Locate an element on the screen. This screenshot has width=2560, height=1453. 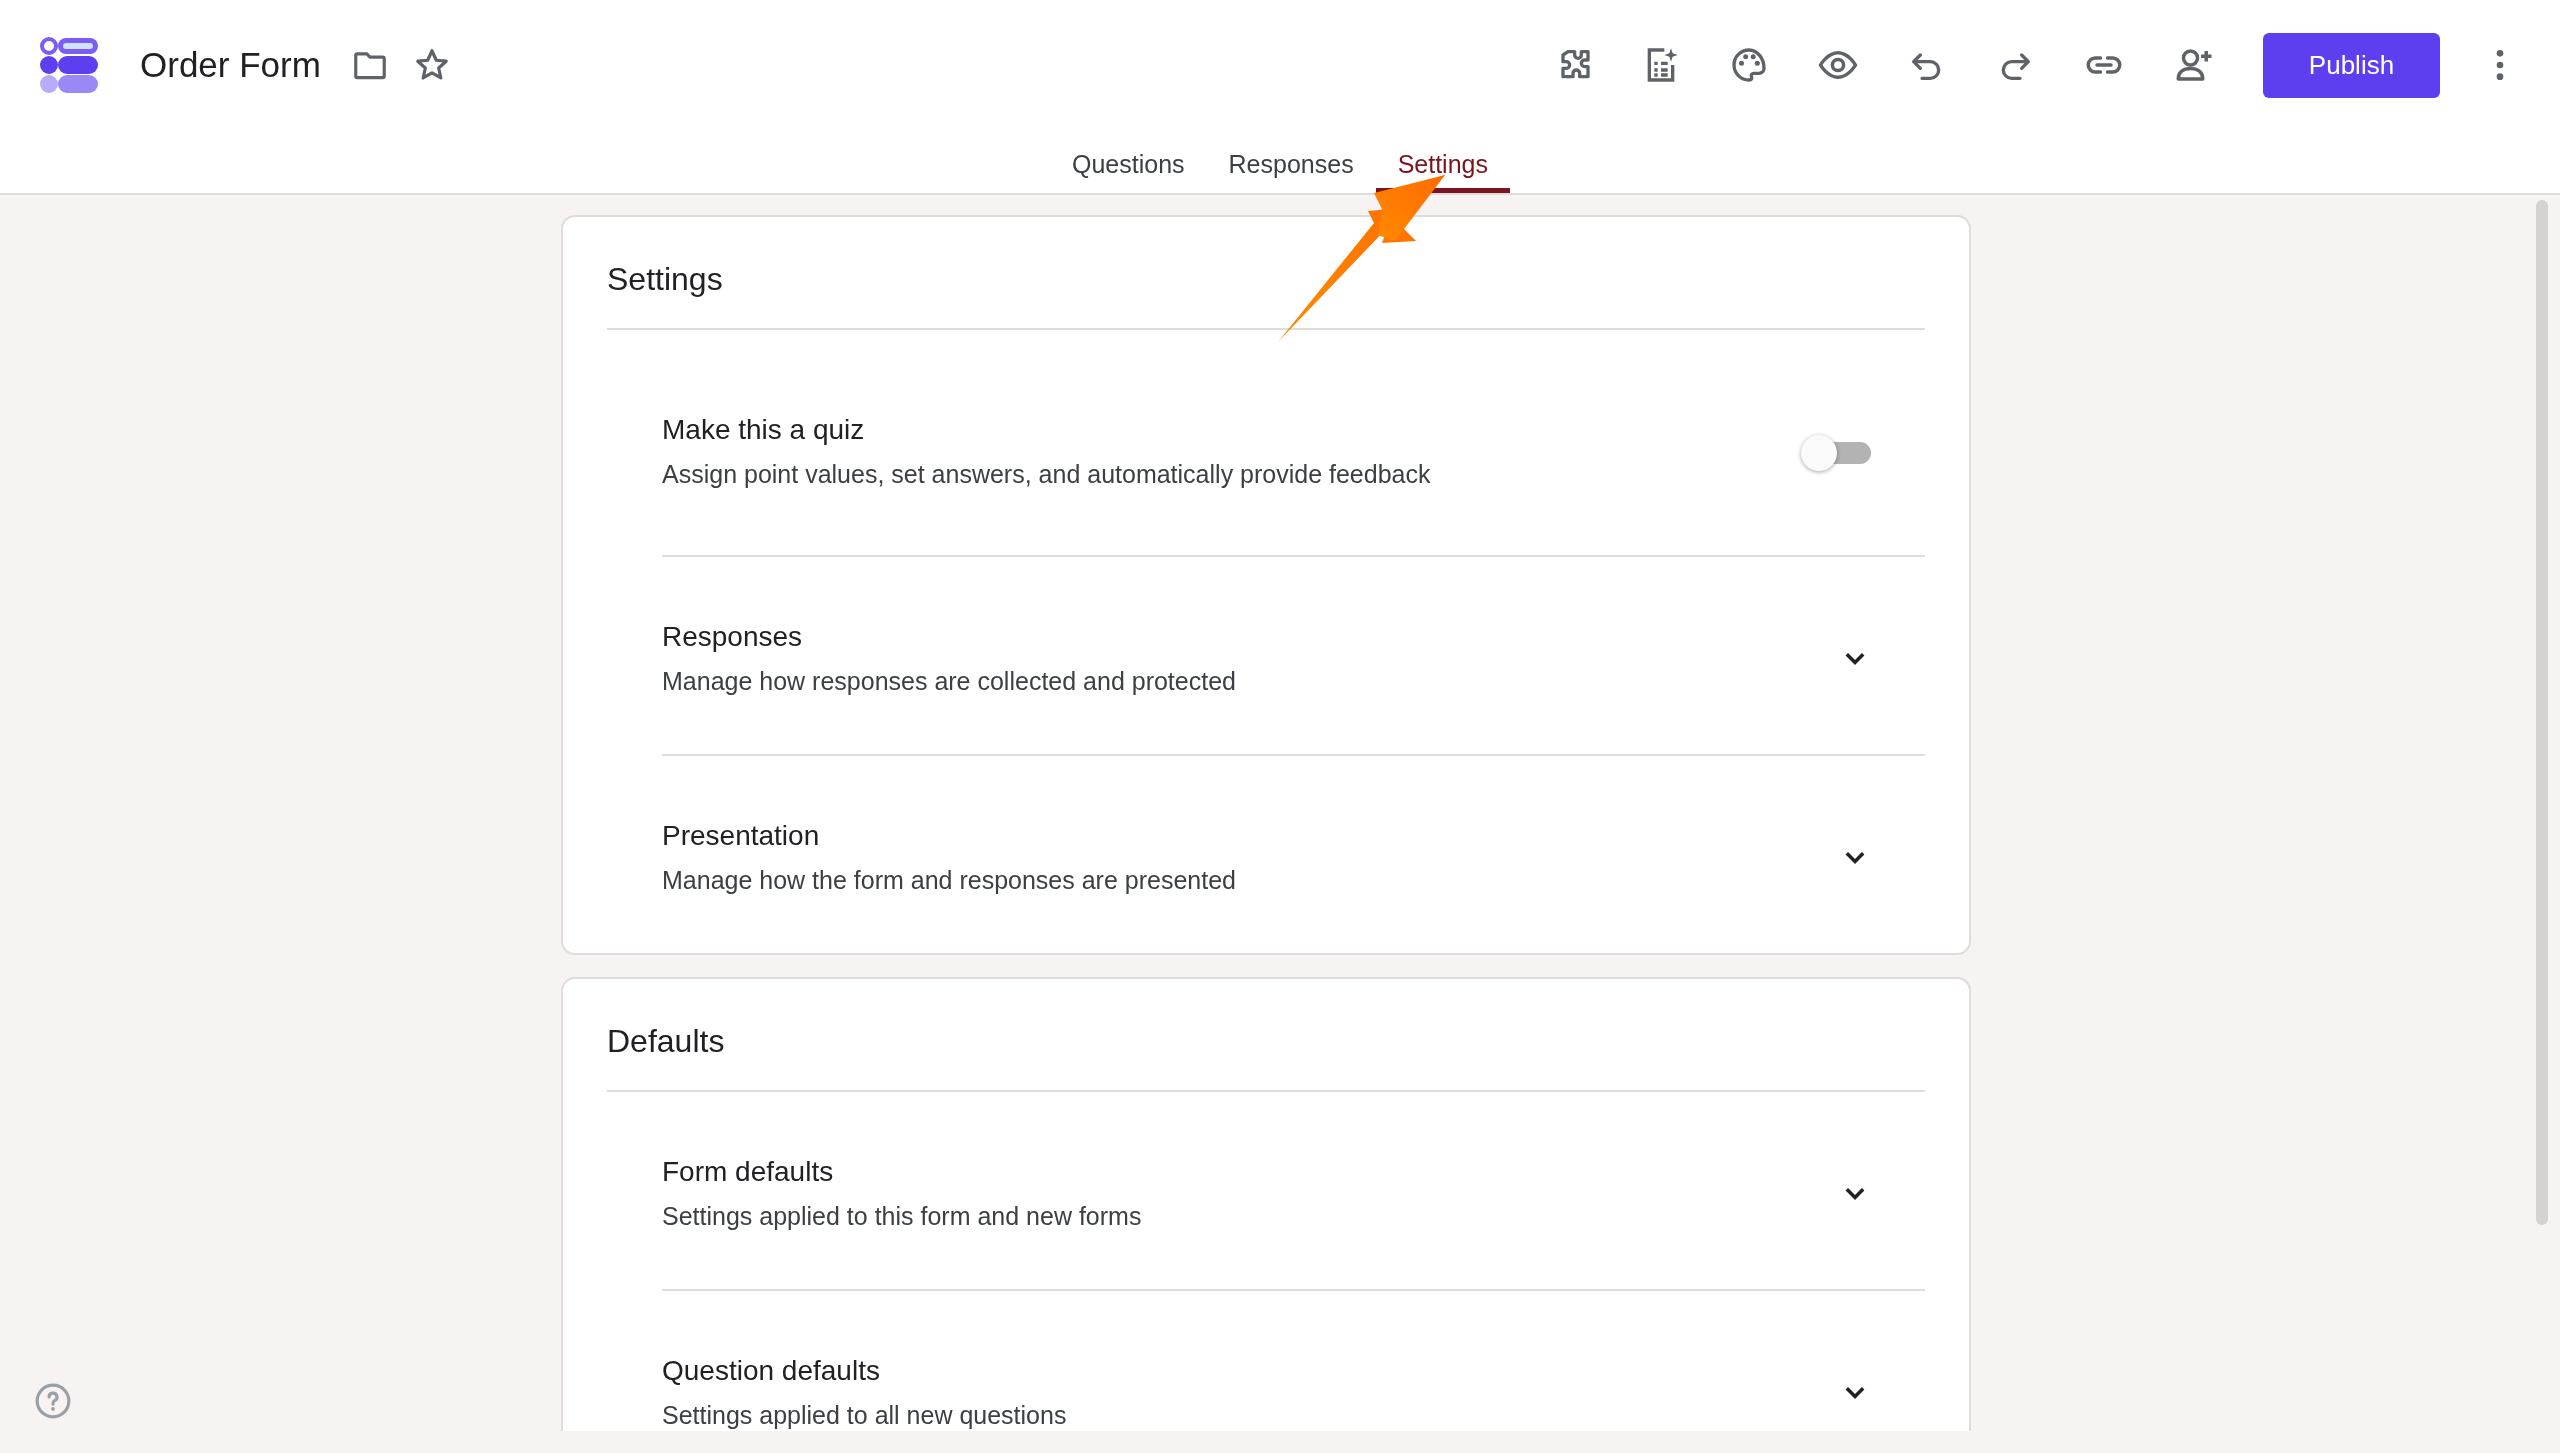
toggle-switch is located at coordinates (1836, 451).